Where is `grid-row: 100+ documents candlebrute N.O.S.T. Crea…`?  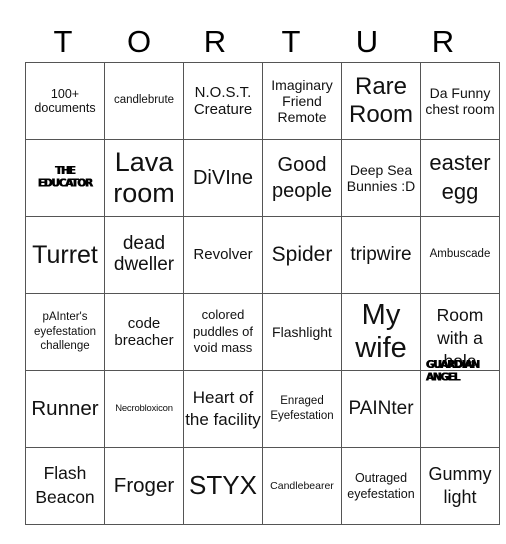
grid-row: 100+ documents candlebrute N.O.S.T. Crea… is located at coordinates (262, 101).